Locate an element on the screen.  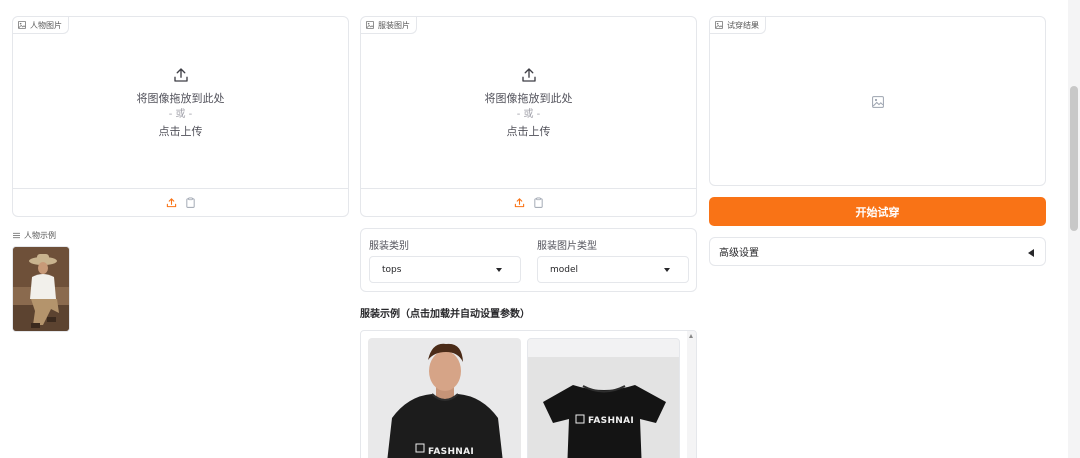
person-image-panel: 人物图片 将图像拖放到此处 - 或 - 点击上传 is located at coordinates (180, 116).